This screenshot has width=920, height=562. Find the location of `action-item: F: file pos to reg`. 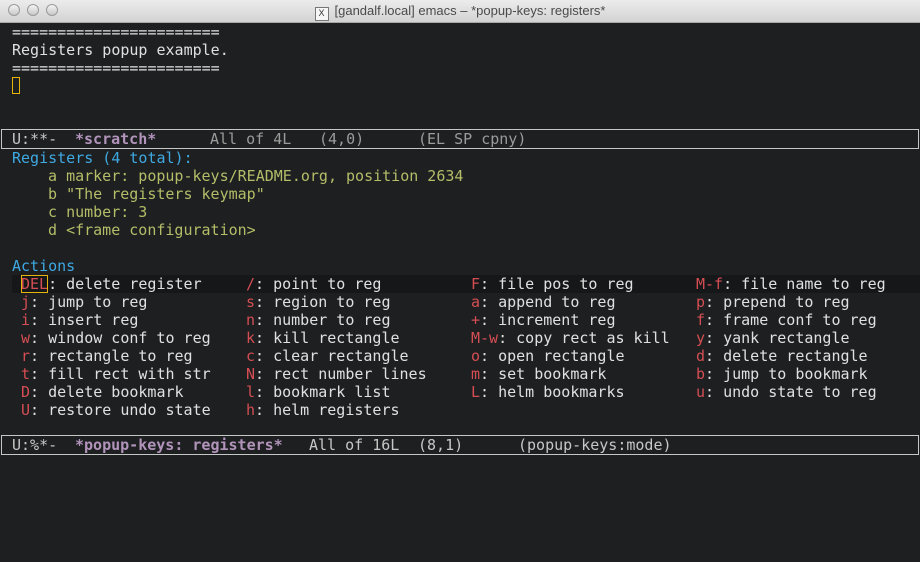

action-item: F: file pos to reg is located at coordinates (552, 284).